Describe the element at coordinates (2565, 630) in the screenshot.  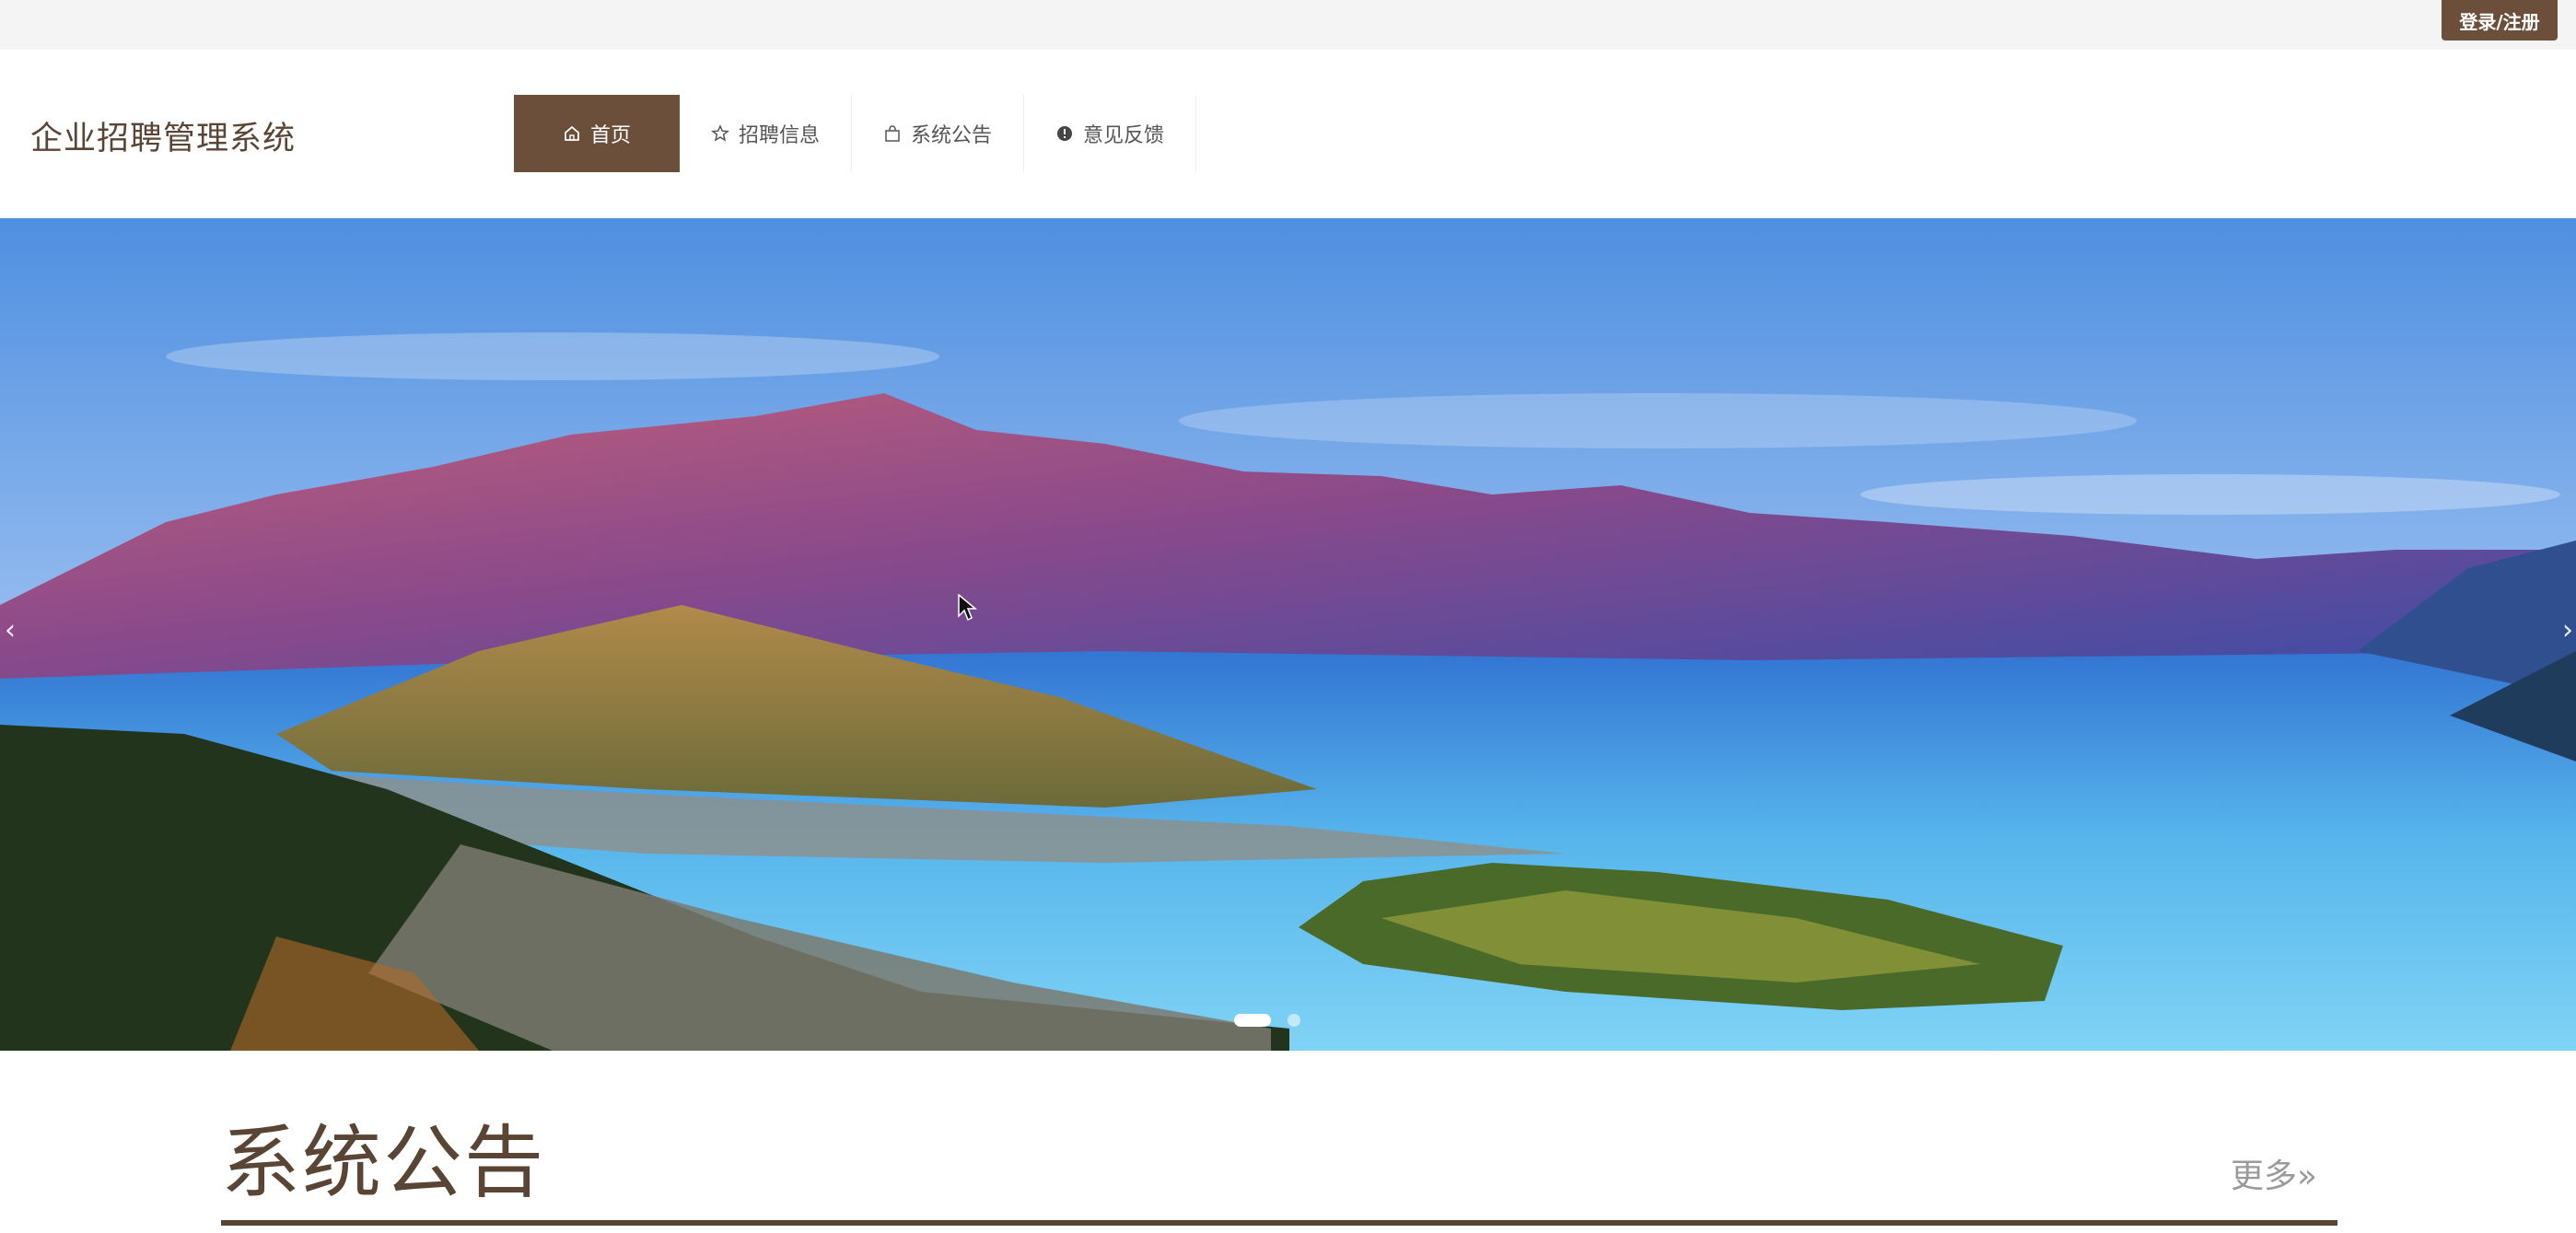
I see `carousel-next-arrow: ›` at that location.